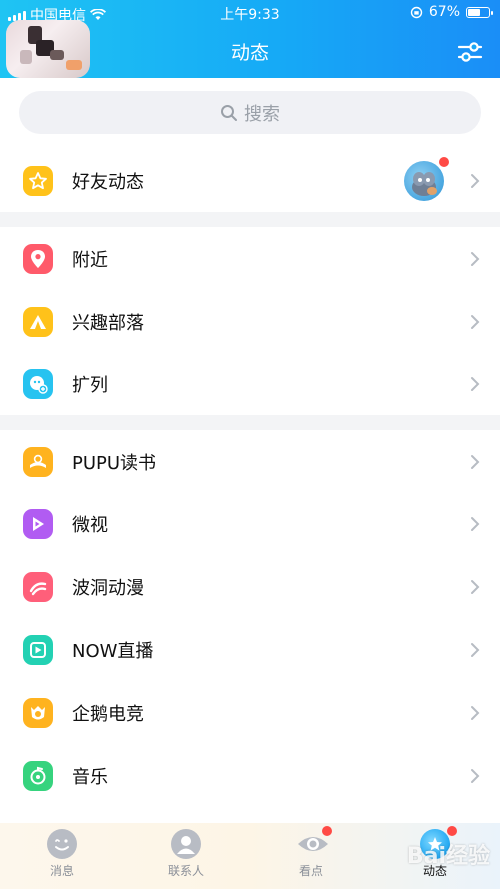 The image size is (500, 889). What do you see at coordinates (90, 385) in the screenshot?
I see `list-item-label: 扩列` at bounding box center [90, 385].